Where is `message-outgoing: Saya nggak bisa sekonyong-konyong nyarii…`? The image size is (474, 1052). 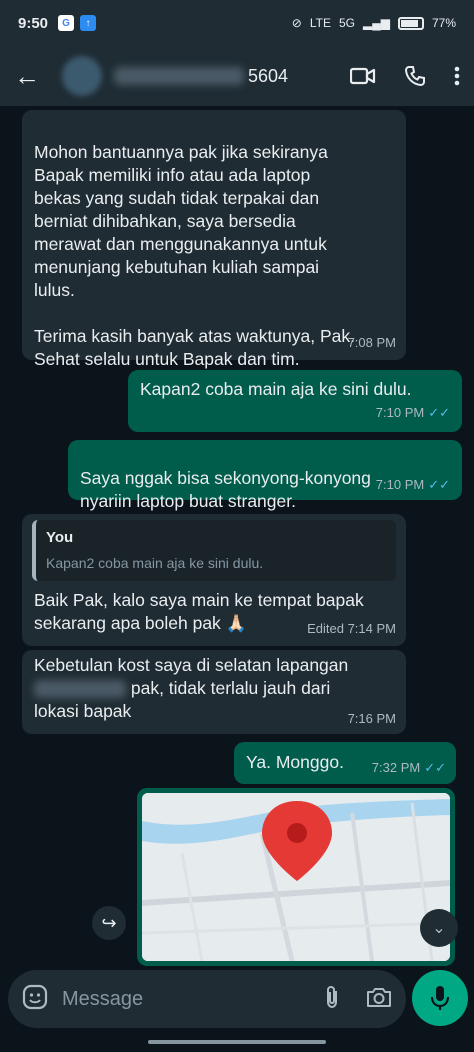
message-outgoing: Saya nggak bisa sekonyong-konyong nyarii… is located at coordinates (265, 475).